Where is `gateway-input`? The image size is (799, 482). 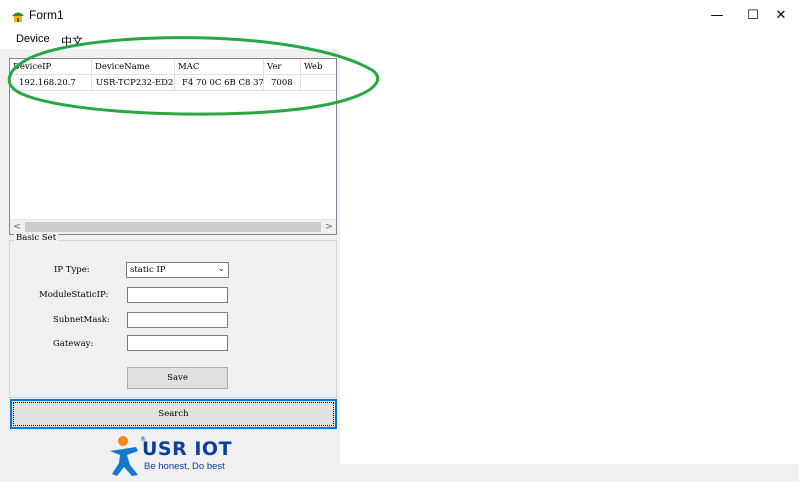
gateway-input is located at coordinates (177, 343).